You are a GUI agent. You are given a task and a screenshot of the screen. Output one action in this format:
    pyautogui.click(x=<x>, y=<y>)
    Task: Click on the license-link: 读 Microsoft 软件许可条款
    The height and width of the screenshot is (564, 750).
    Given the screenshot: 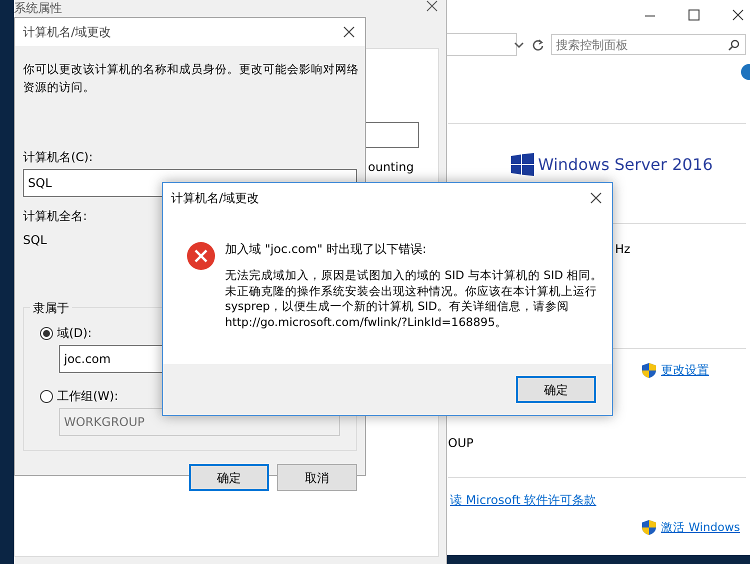 What is the action you would take?
    pyautogui.click(x=523, y=500)
    